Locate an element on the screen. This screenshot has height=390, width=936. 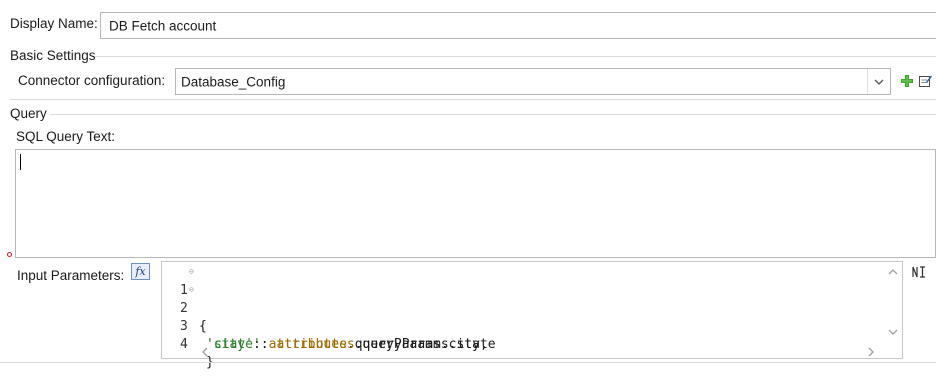
required-marker-icon is located at coordinates (9, 254).